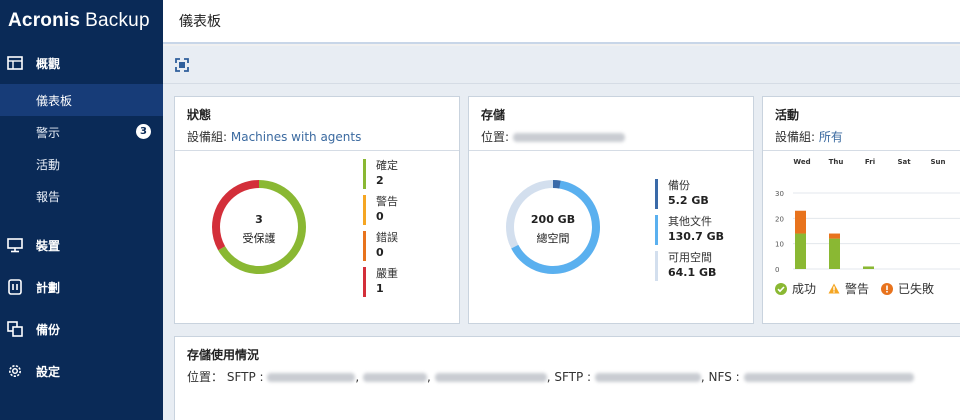 The width and height of the screenshot is (960, 420). I want to click on failed-alert-icon, so click(887, 288).